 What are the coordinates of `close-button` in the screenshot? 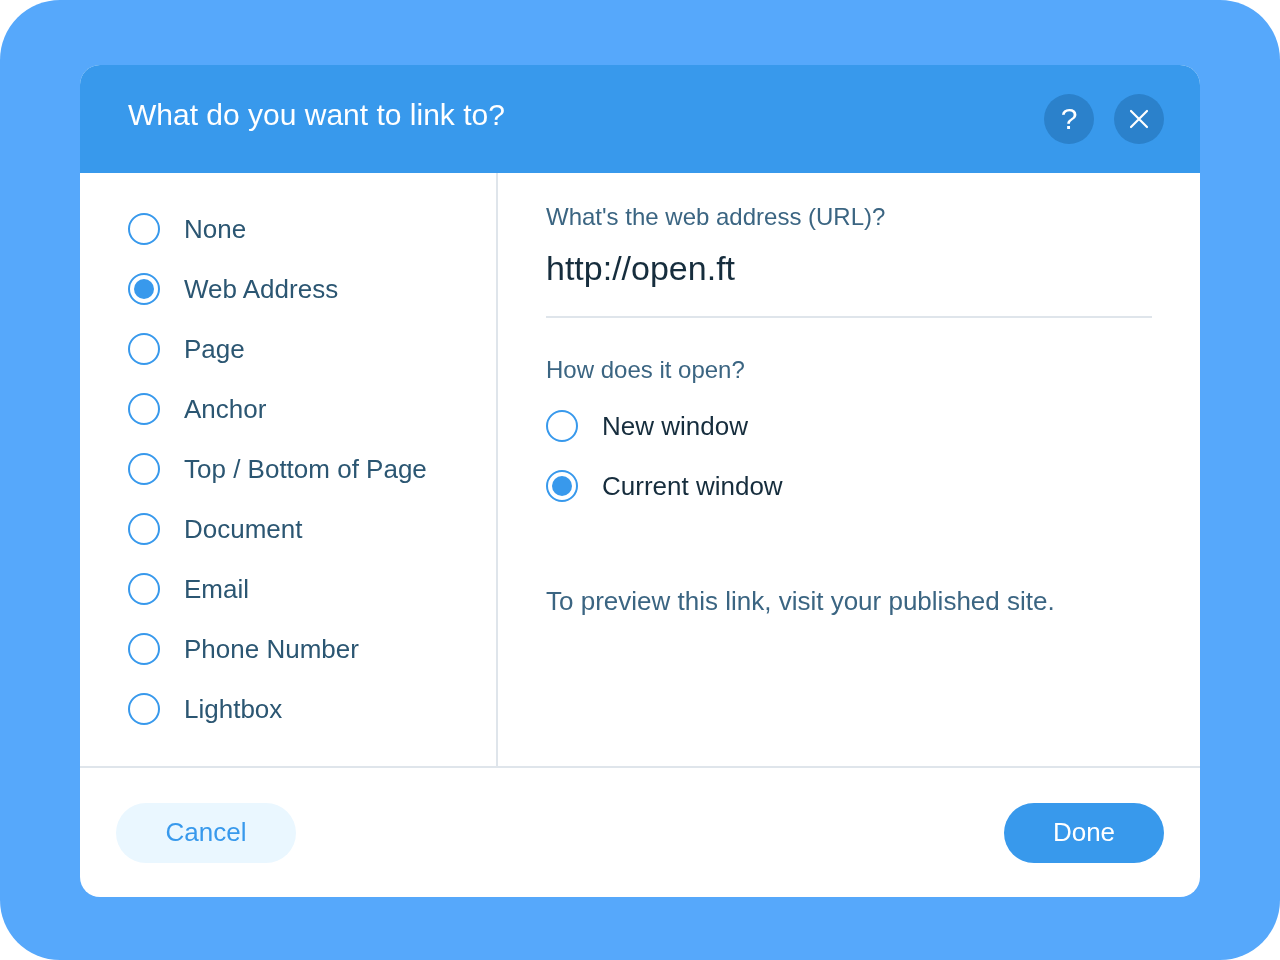 It's located at (1139, 119).